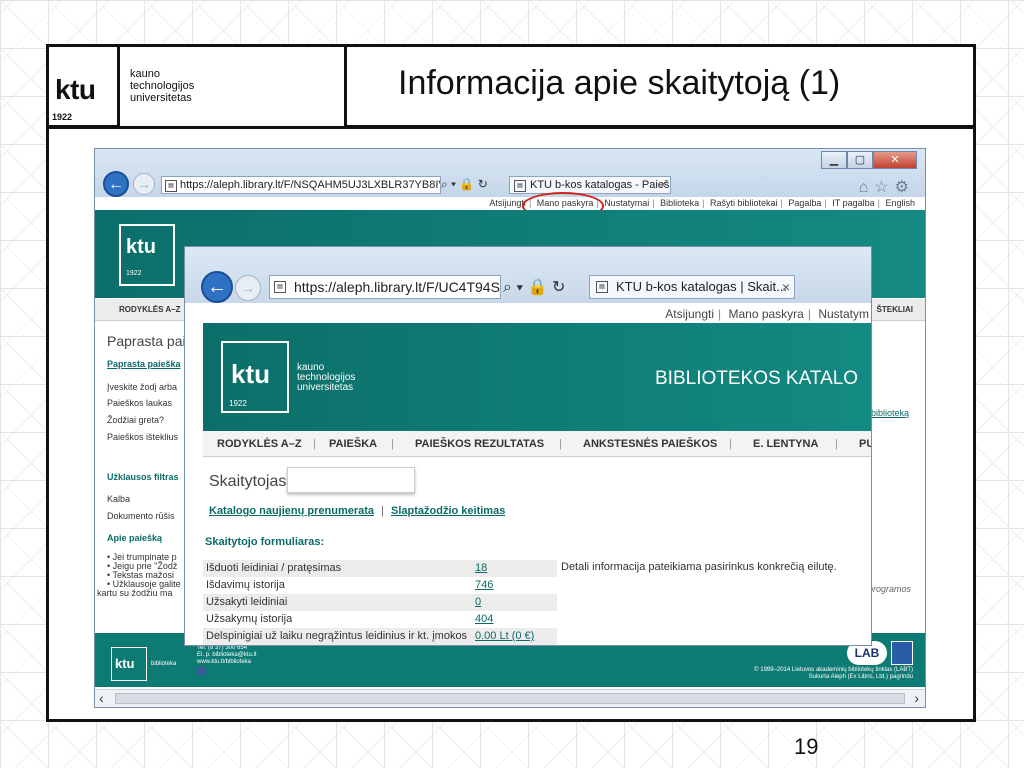 This screenshot has width=1024, height=768. What do you see at coordinates (380, 585) in the screenshot?
I see `table-row: Išdavimų istorija 746` at bounding box center [380, 585].